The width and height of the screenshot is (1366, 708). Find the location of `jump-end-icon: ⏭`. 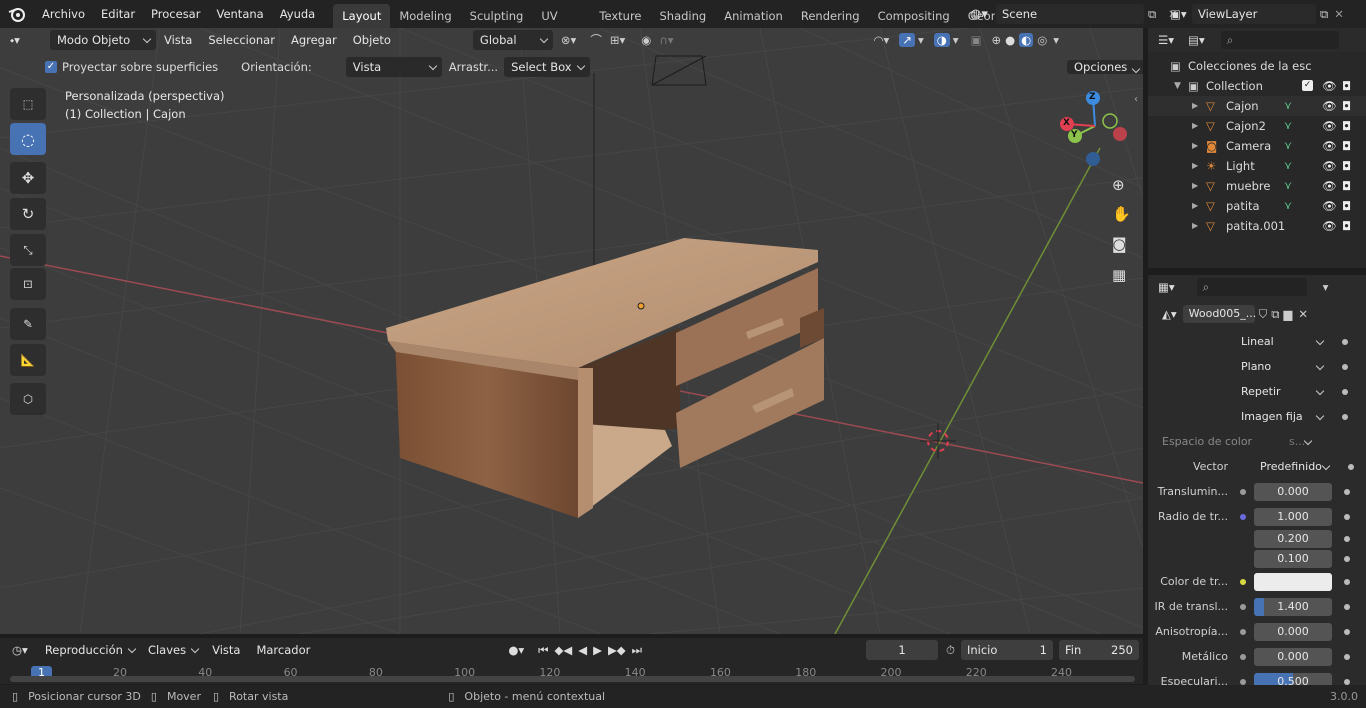

jump-end-icon: ⏭ is located at coordinates (637, 650).